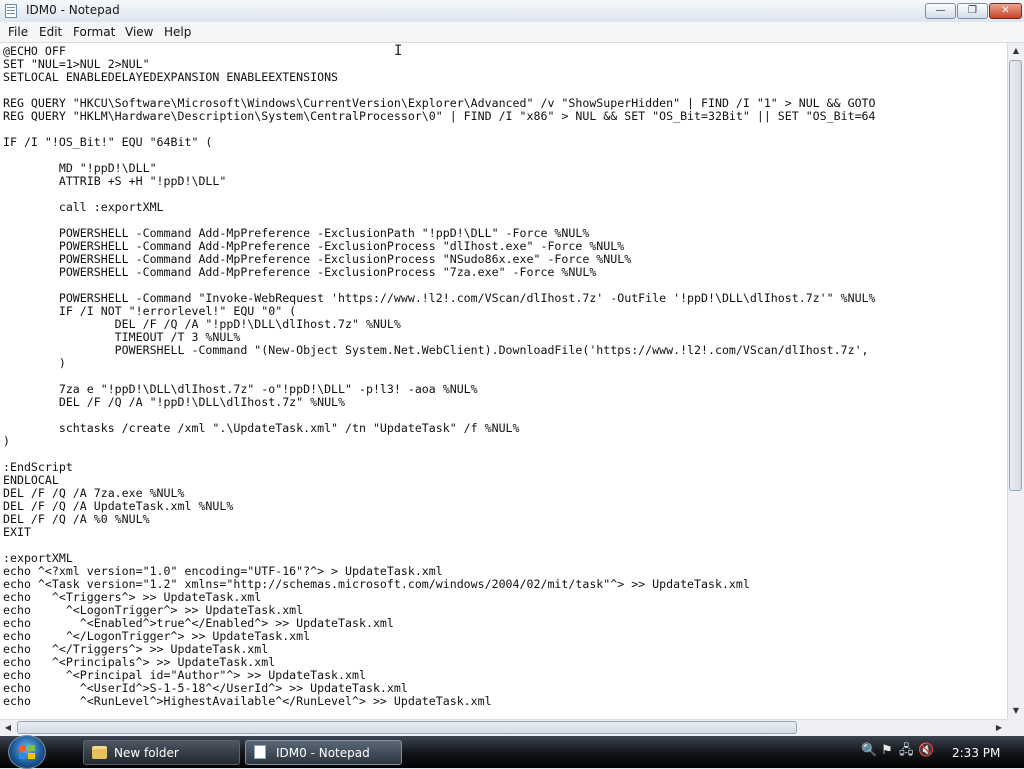  Describe the element at coordinates (73, 10) in the screenshot. I see `window-title: IDM0 - Notepad` at that location.